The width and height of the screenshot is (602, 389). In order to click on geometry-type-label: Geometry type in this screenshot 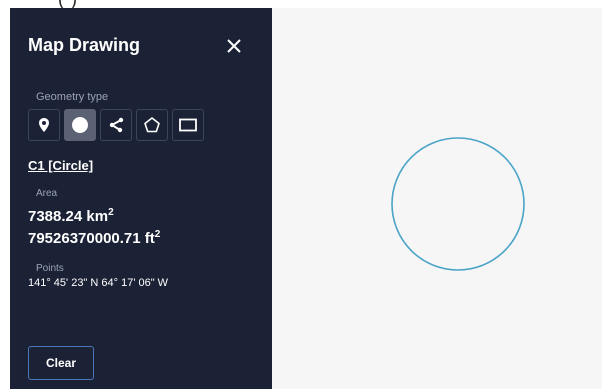, I will do `click(72, 97)`.